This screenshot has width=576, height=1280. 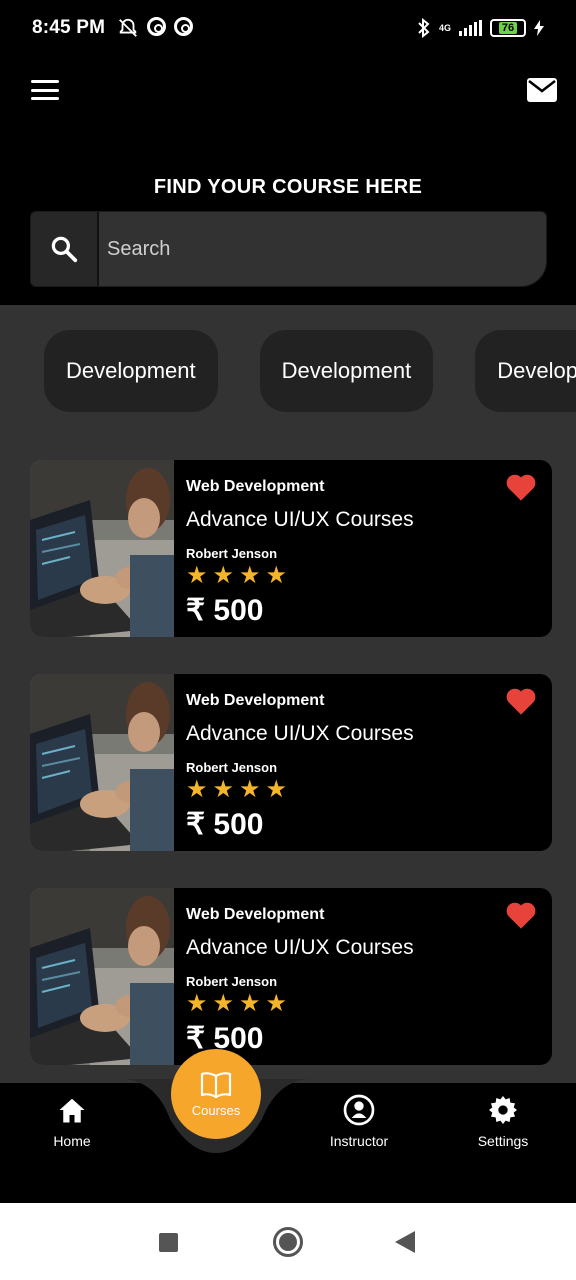 What do you see at coordinates (288, 28) in the screenshot?
I see `status-bar: 8:45 PM 4G 76` at bounding box center [288, 28].